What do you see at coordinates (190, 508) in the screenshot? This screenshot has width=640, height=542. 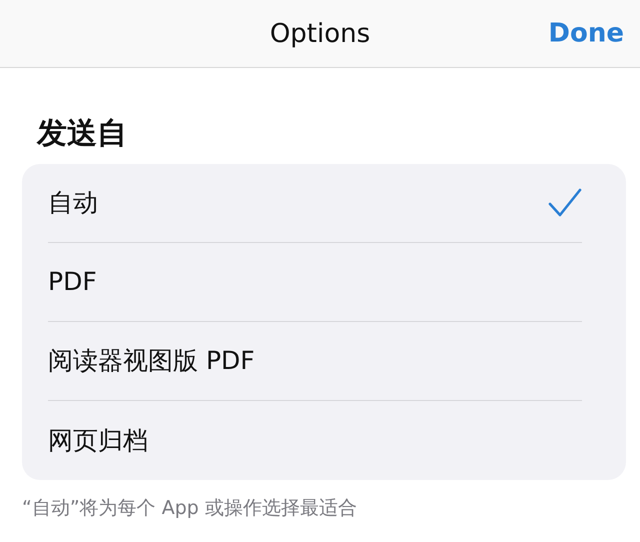 I see `footer-text: “自动”将为每个 App 或操作选择最适合` at bounding box center [190, 508].